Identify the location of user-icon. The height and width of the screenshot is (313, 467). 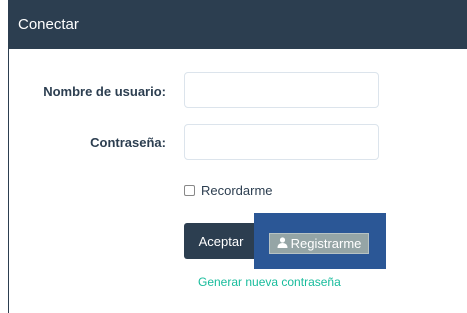
(282, 243).